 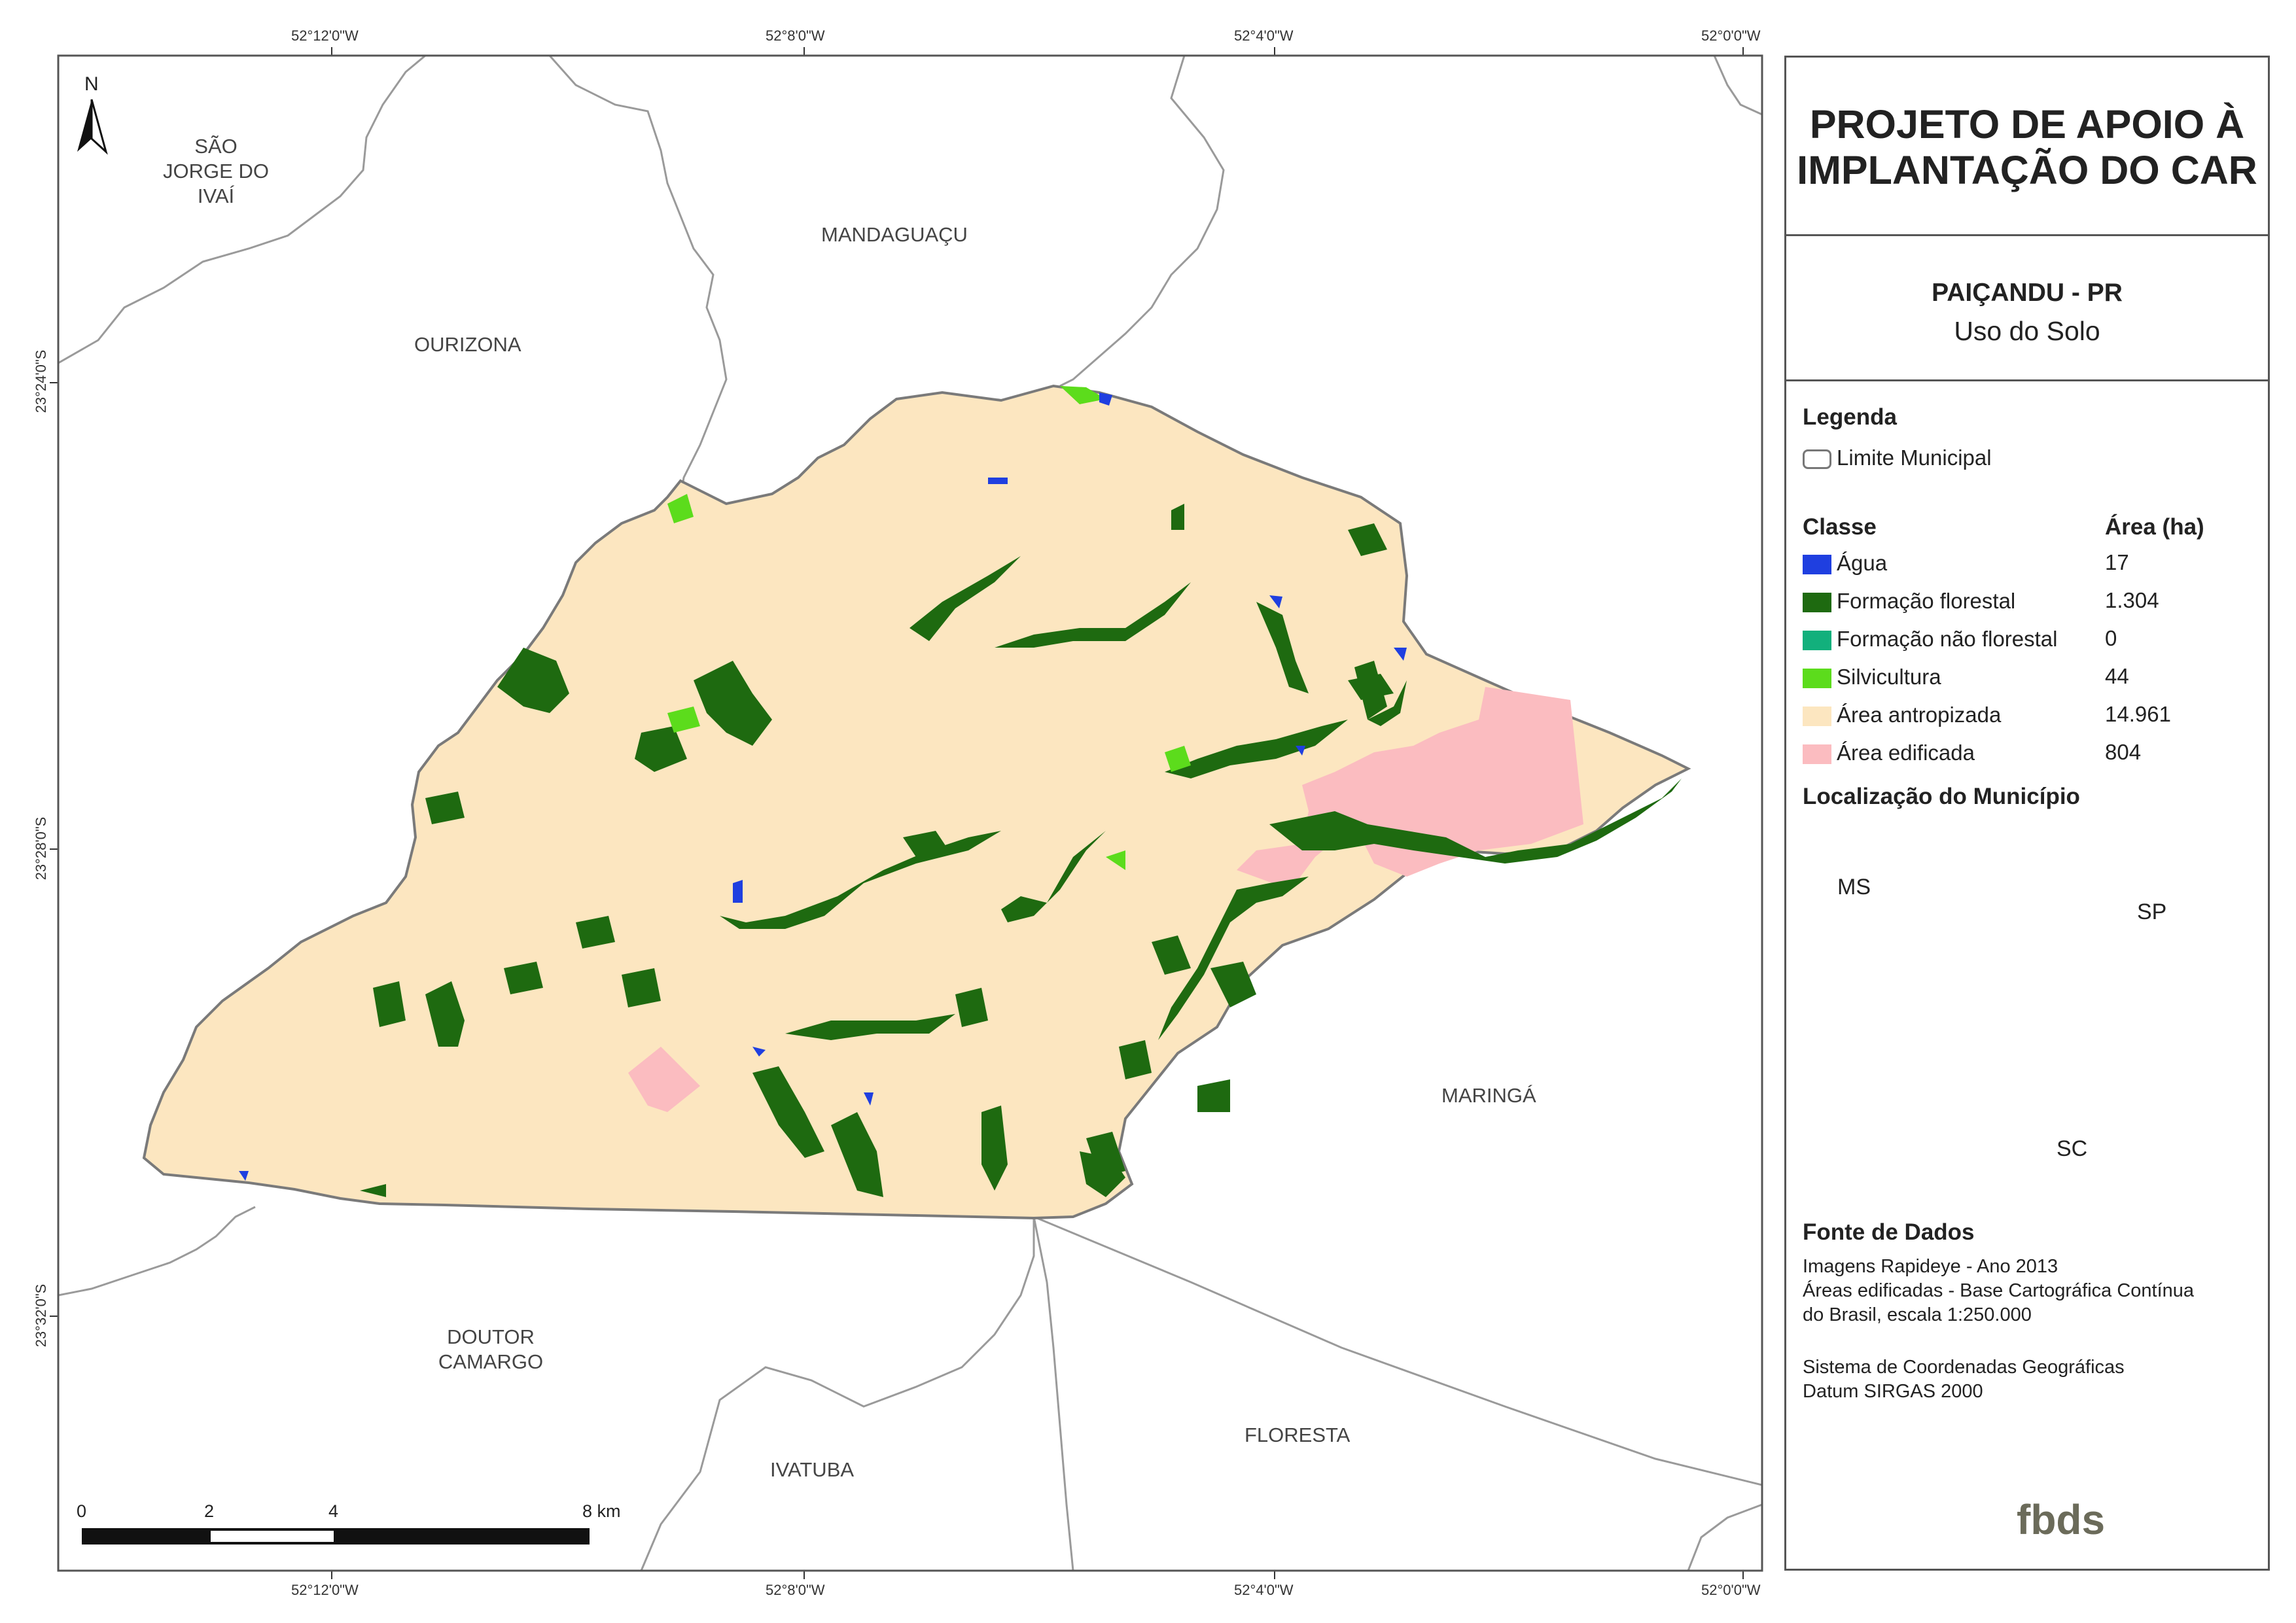 I want to click on scale-label-8km: 8 km, so click(x=601, y=1511).